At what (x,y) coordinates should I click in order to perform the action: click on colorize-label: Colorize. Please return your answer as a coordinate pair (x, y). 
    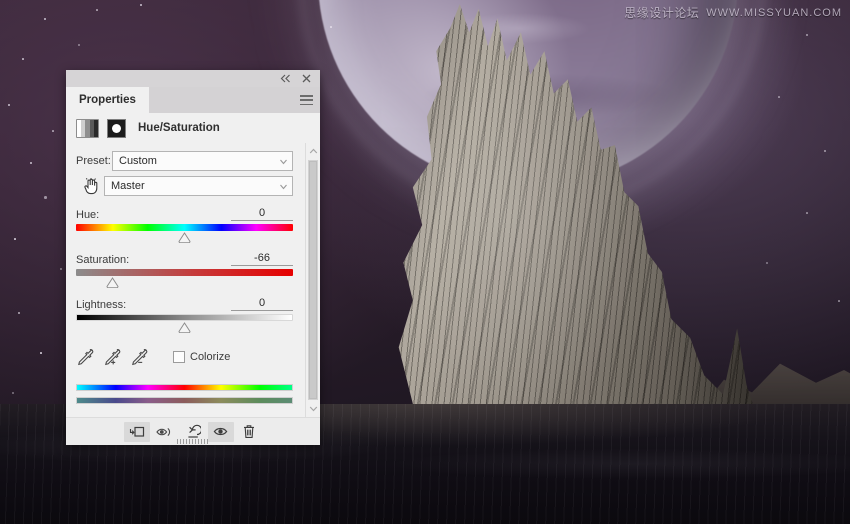
    Looking at the image, I should click on (210, 357).